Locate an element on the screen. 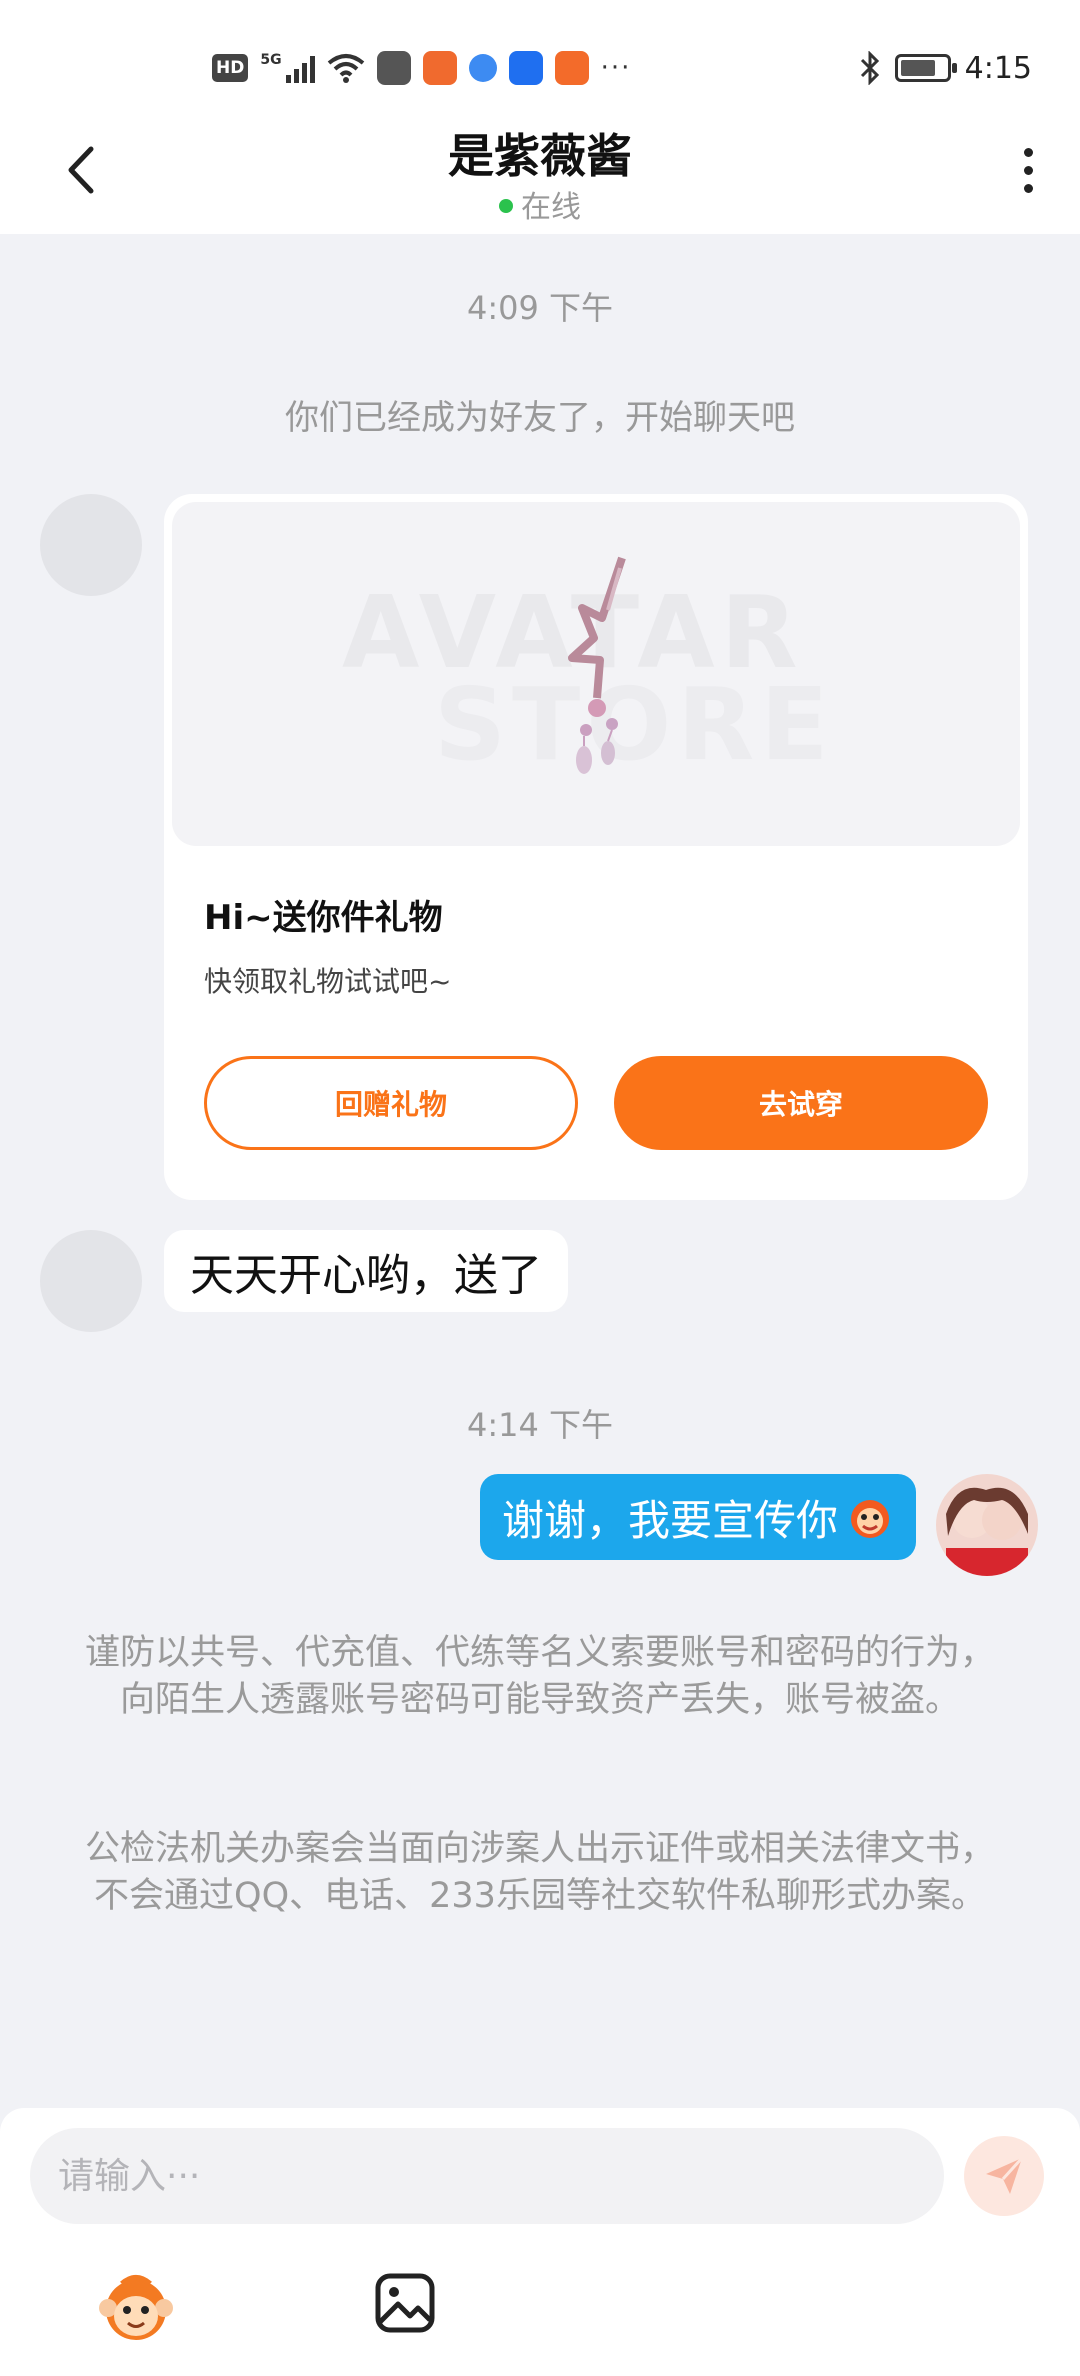 The image size is (1080, 2376). more-vertical-icon is located at coordinates (1028, 152).